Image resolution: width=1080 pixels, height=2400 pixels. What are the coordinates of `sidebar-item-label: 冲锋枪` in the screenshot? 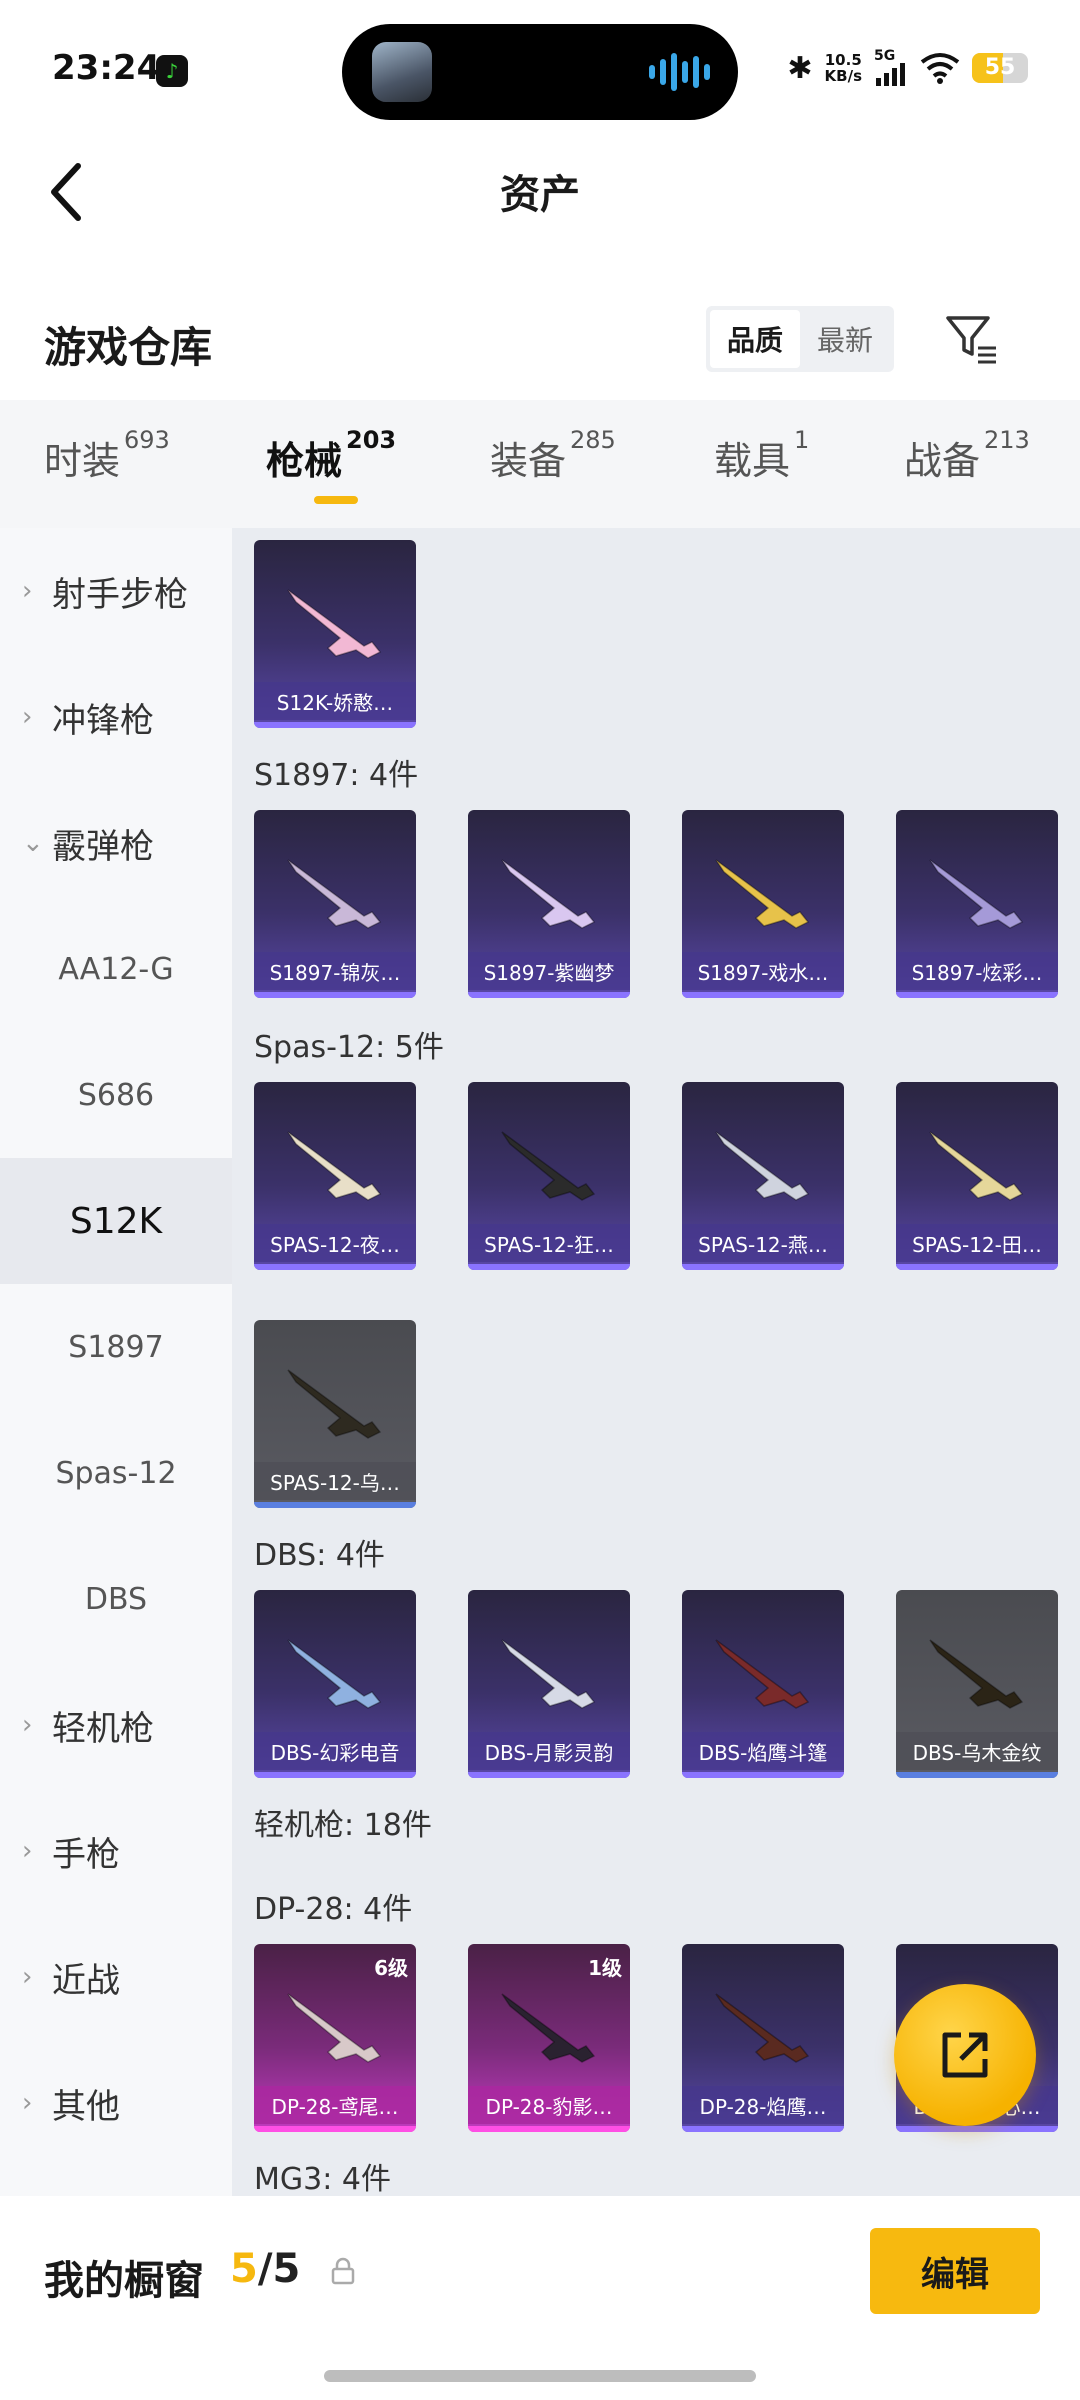 It's located at (103, 720).